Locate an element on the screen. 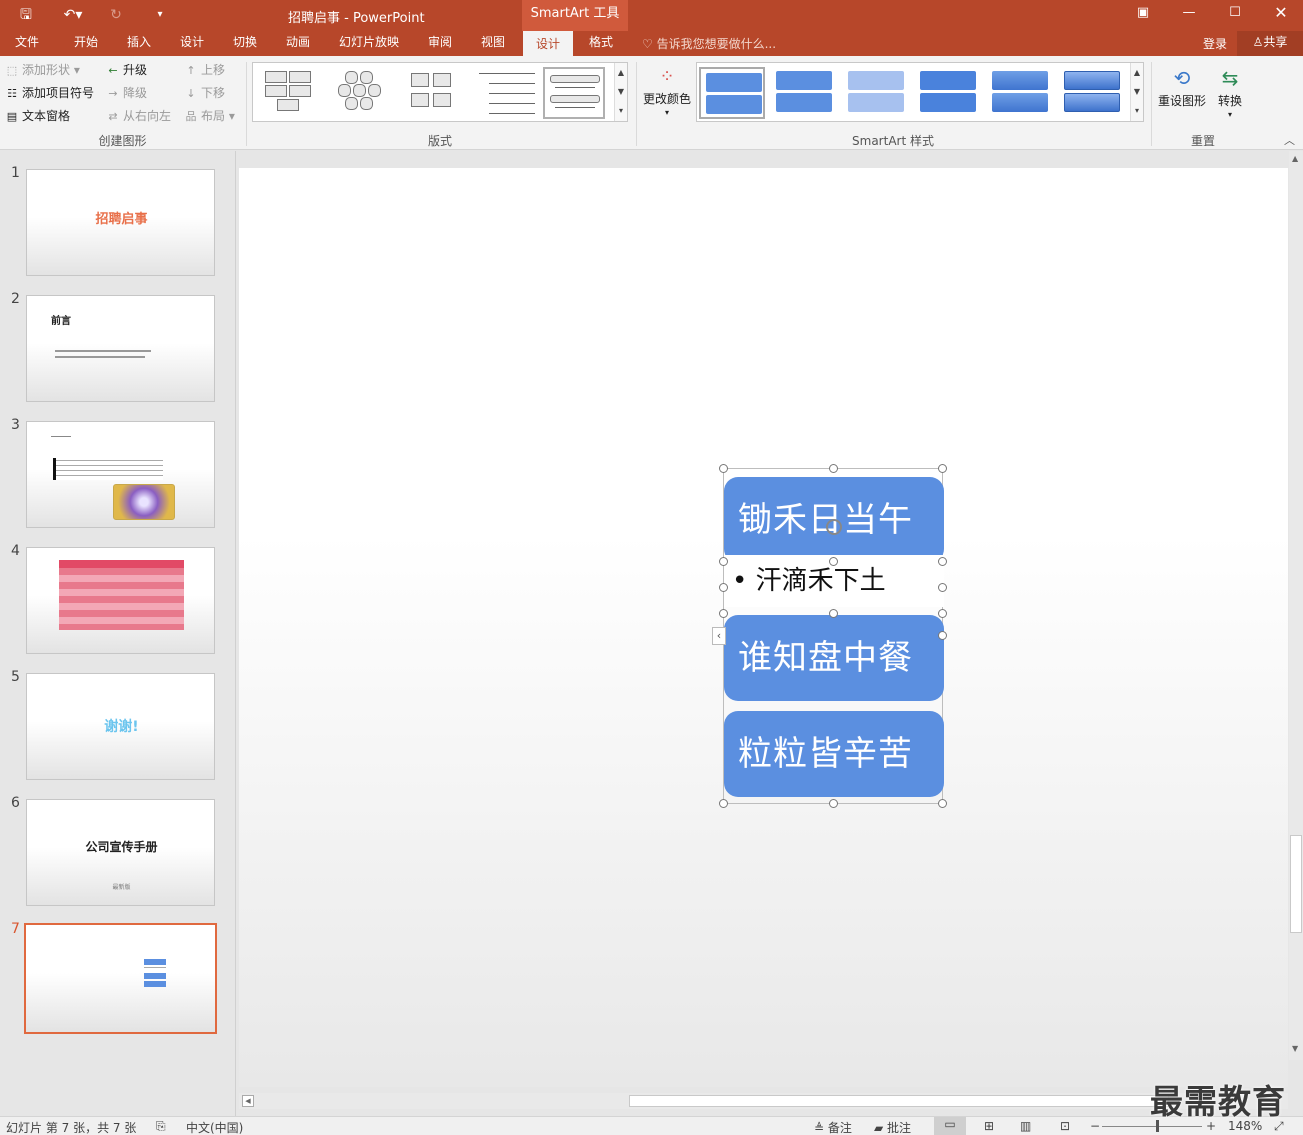 The height and width of the screenshot is (1135, 1303). layouts-gallery: ▲ ▼ ▾ is located at coordinates (440, 92).